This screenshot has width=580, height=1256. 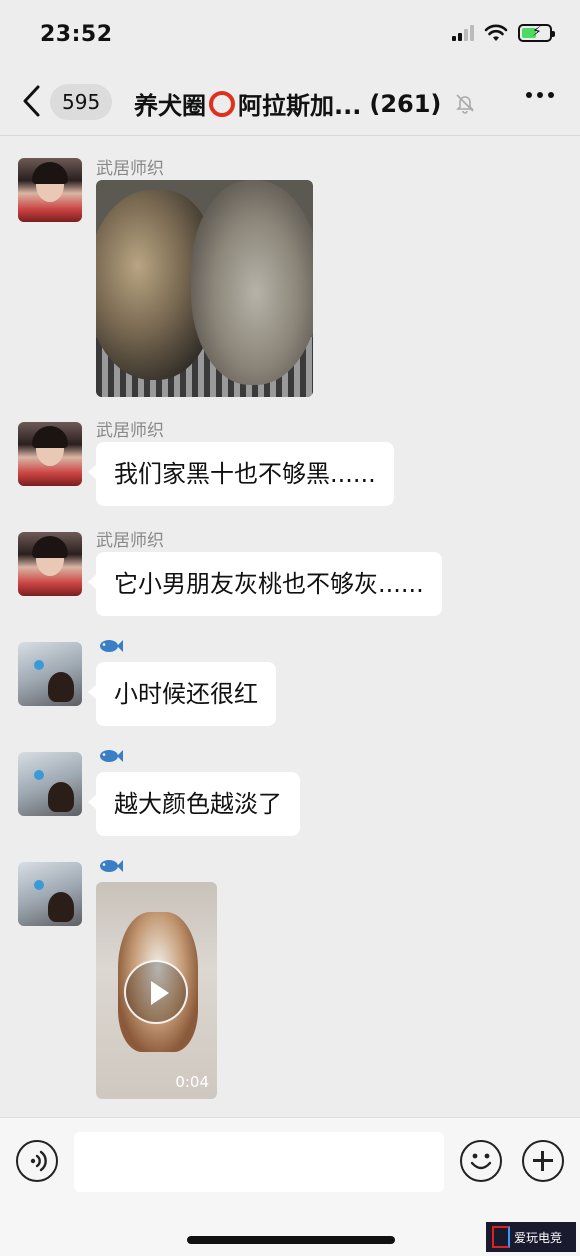 I want to click on chat-title: 养犬圈 阿拉斯加... (261), so click(x=287, y=103).